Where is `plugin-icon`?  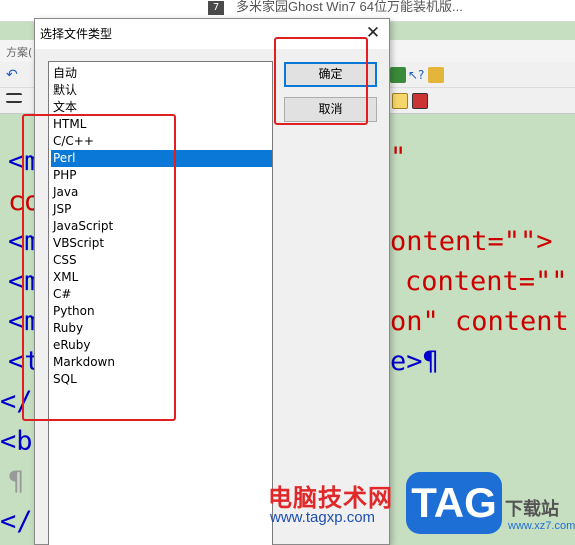
plugin-icon is located at coordinates (436, 75).